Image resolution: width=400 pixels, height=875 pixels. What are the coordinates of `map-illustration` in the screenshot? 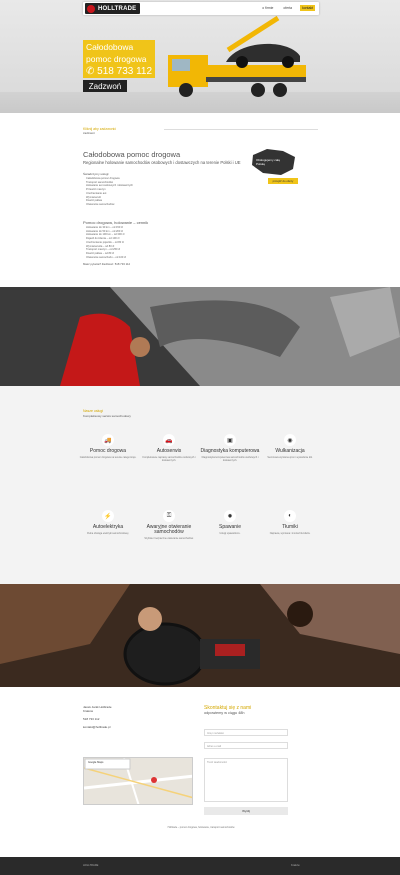 It's located at (138, 781).